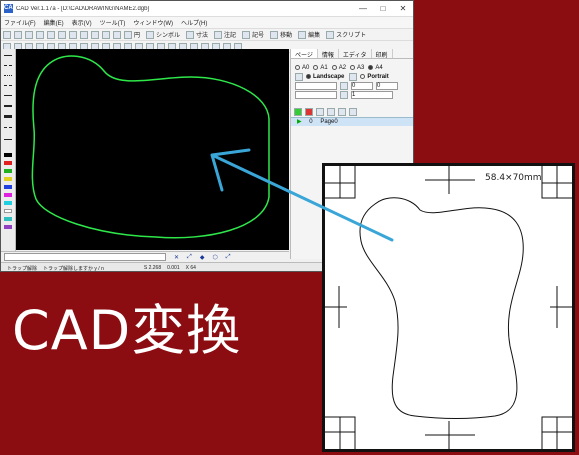 The image size is (579, 455). What do you see at coordinates (362, 85) in the screenshot?
I see `offset-x-field: 0` at bounding box center [362, 85].